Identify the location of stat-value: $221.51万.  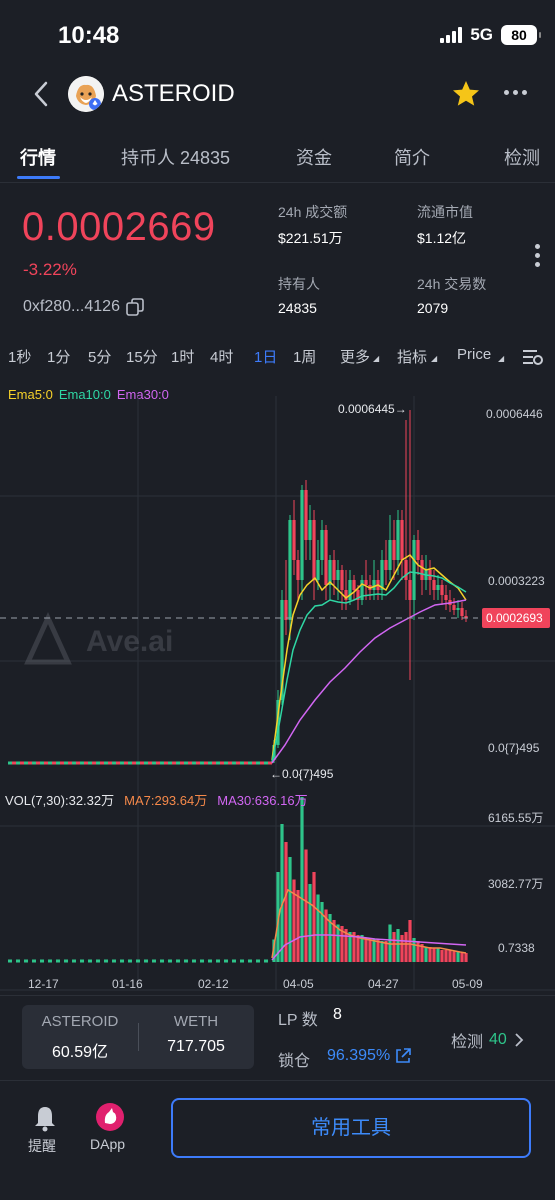
(310, 238).